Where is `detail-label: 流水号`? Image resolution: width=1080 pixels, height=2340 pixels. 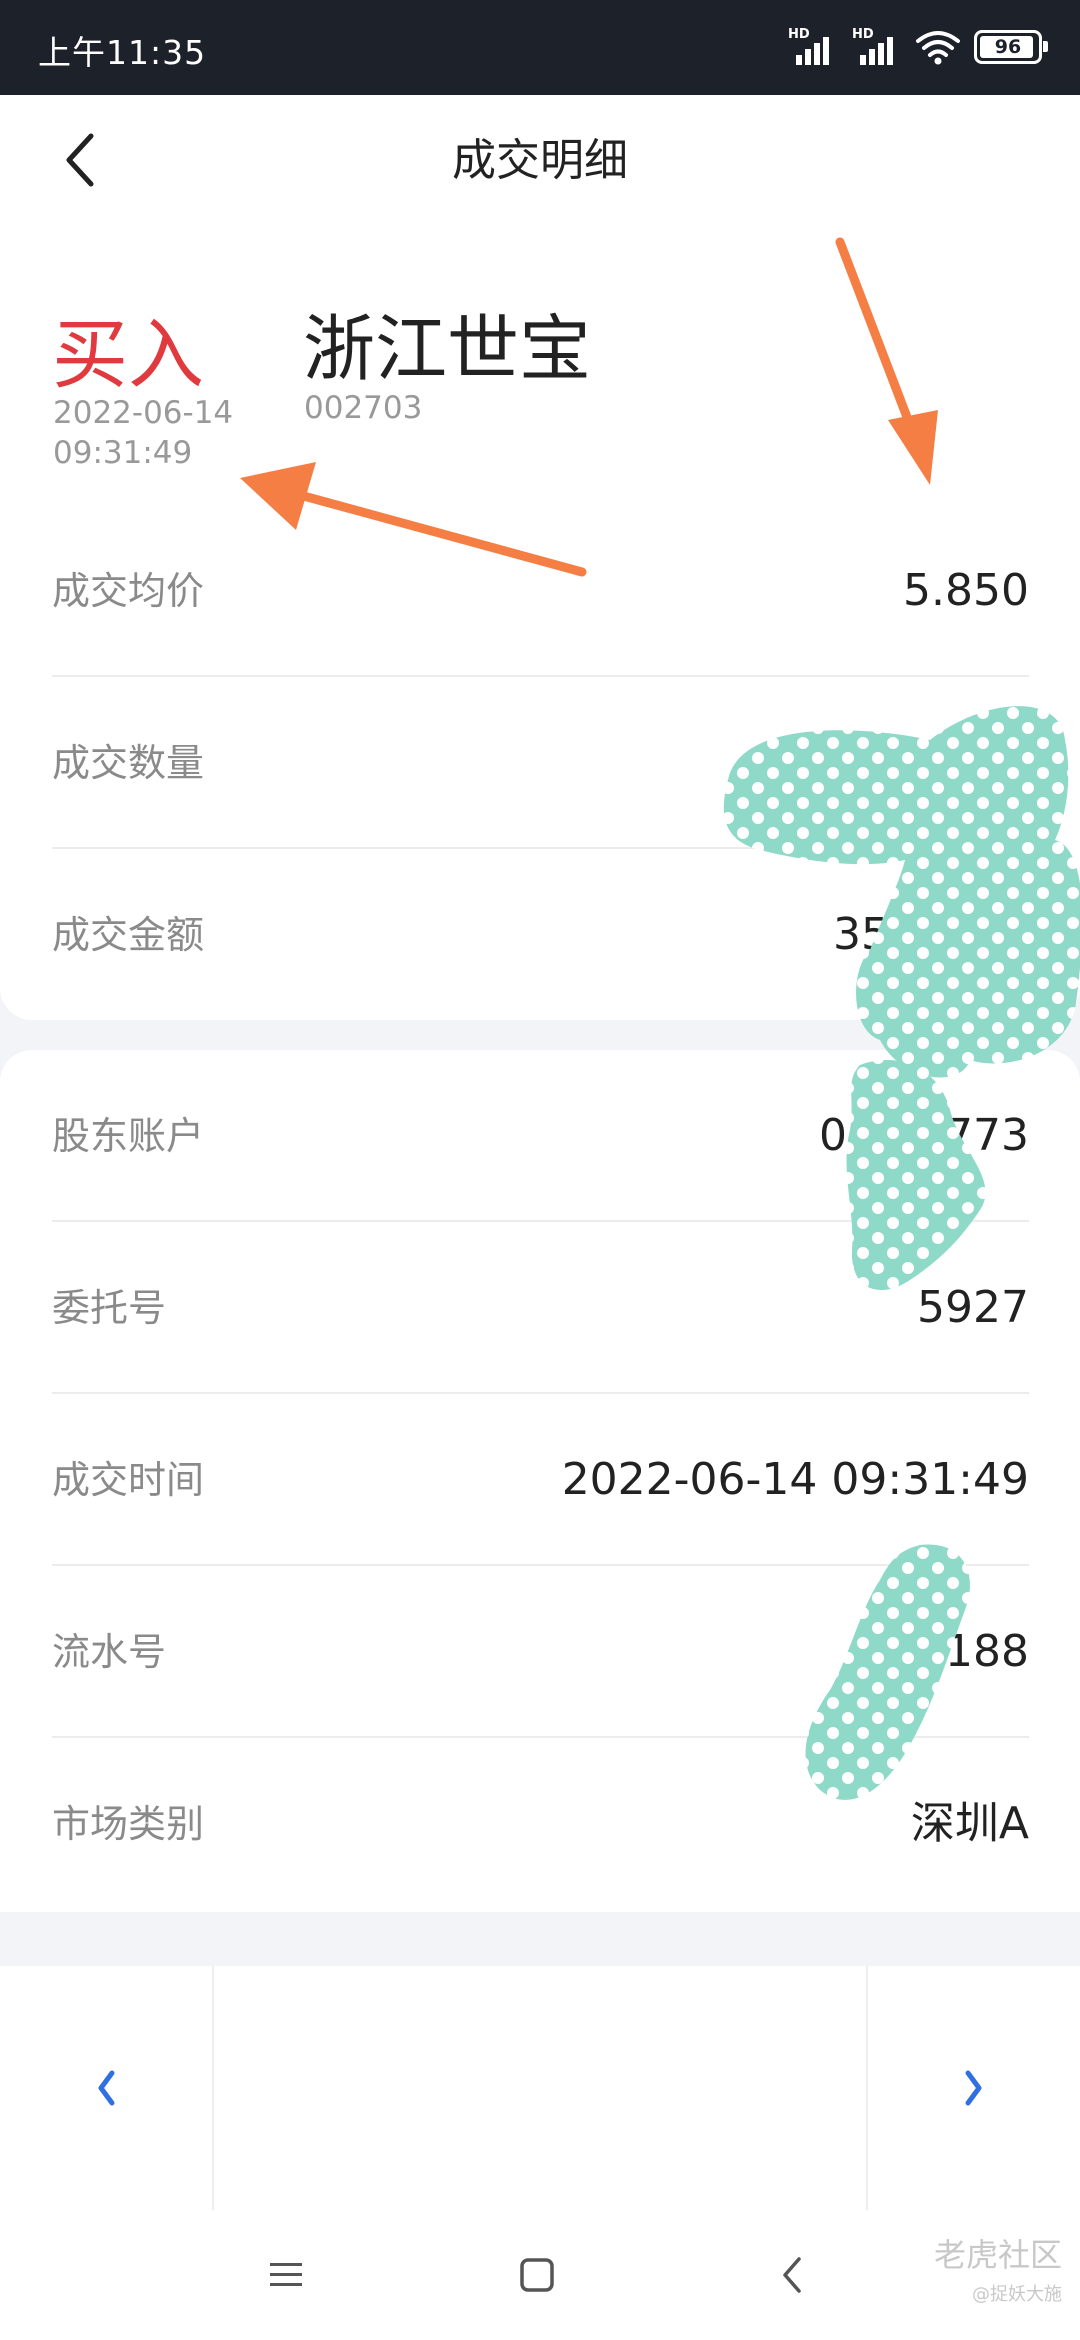 detail-label: 流水号 is located at coordinates (109, 1652).